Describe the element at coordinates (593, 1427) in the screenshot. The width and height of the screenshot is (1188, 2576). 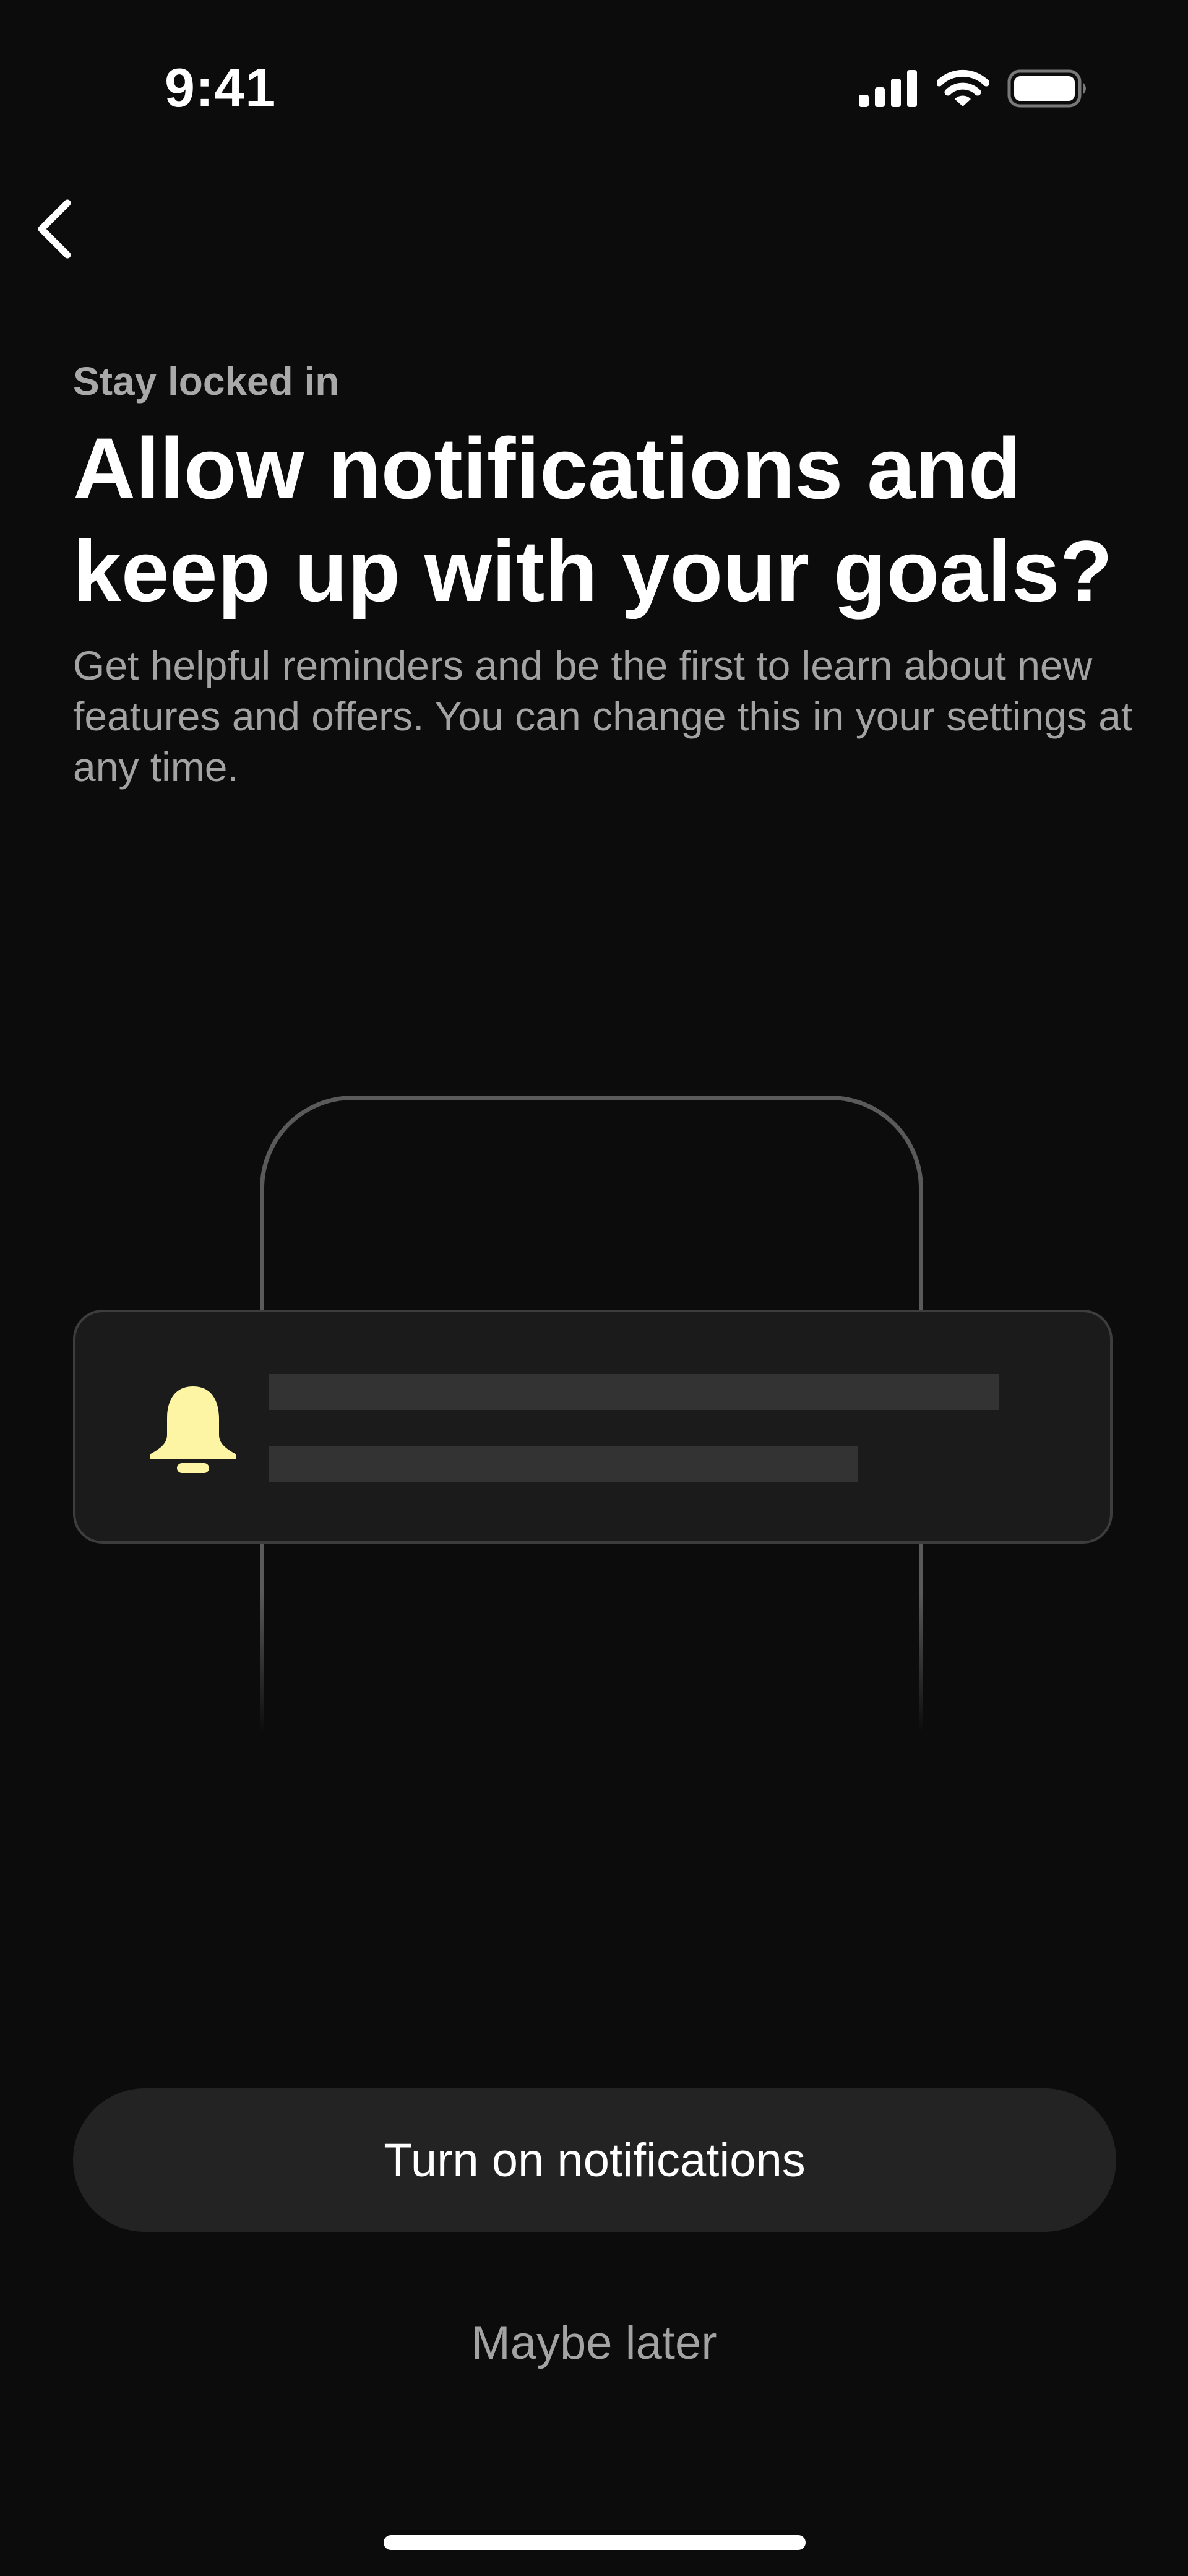
I see `notification-card` at that location.